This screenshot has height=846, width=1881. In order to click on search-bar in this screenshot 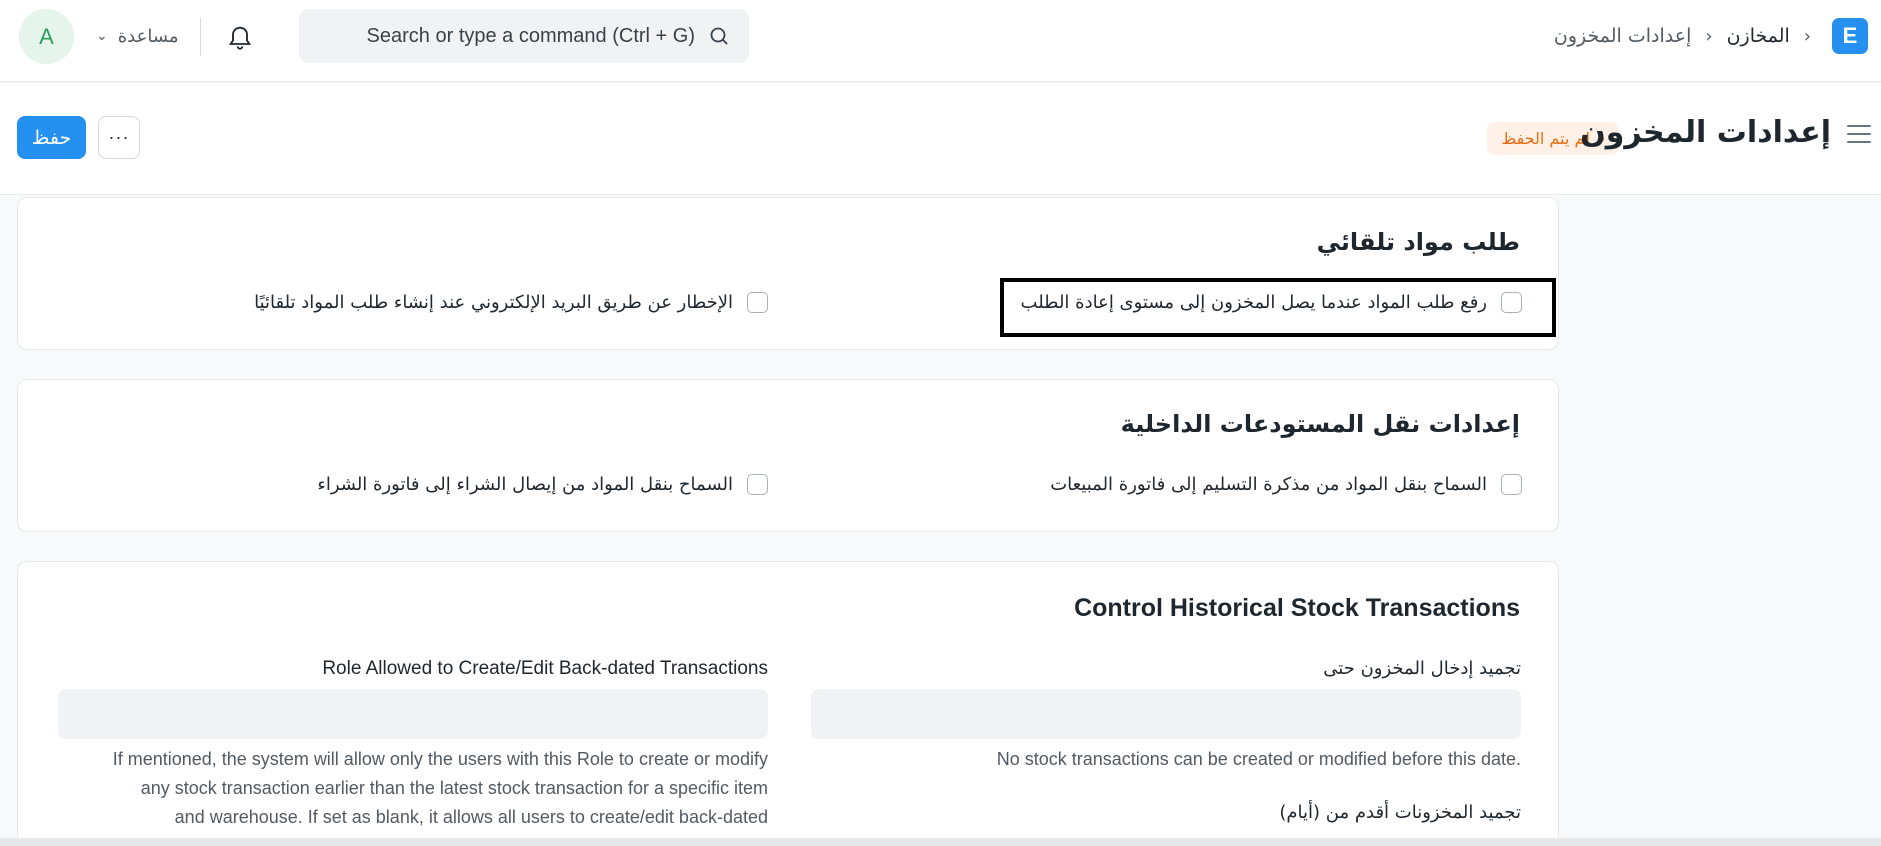, I will do `click(524, 36)`.